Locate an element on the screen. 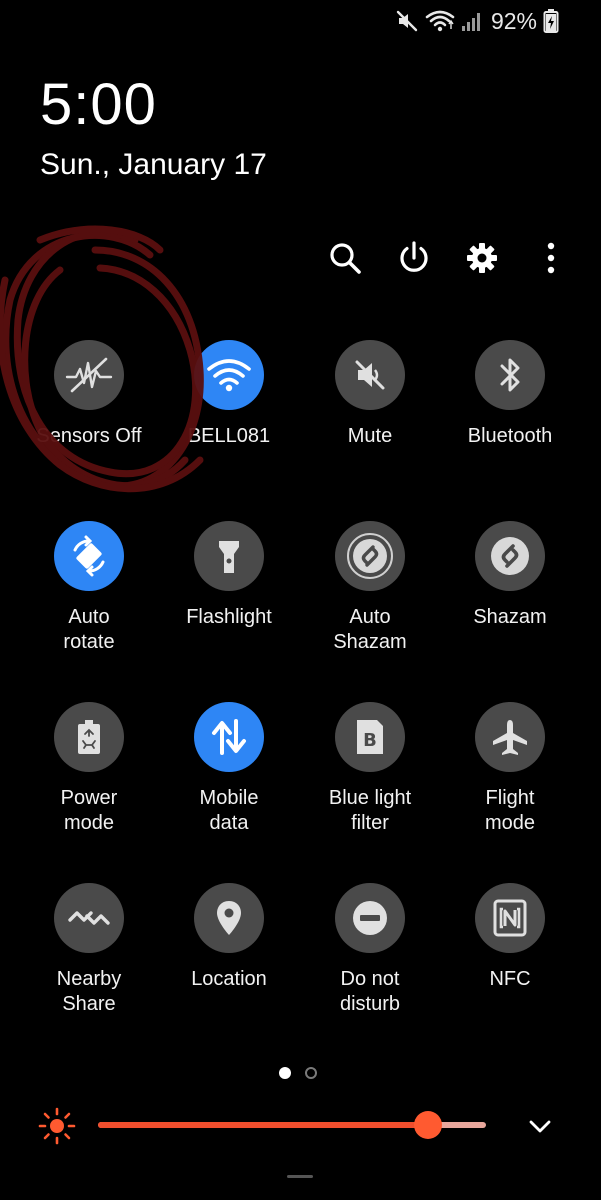 This screenshot has height=1200, width=601. auto-shazam-icon is located at coordinates (370, 556).